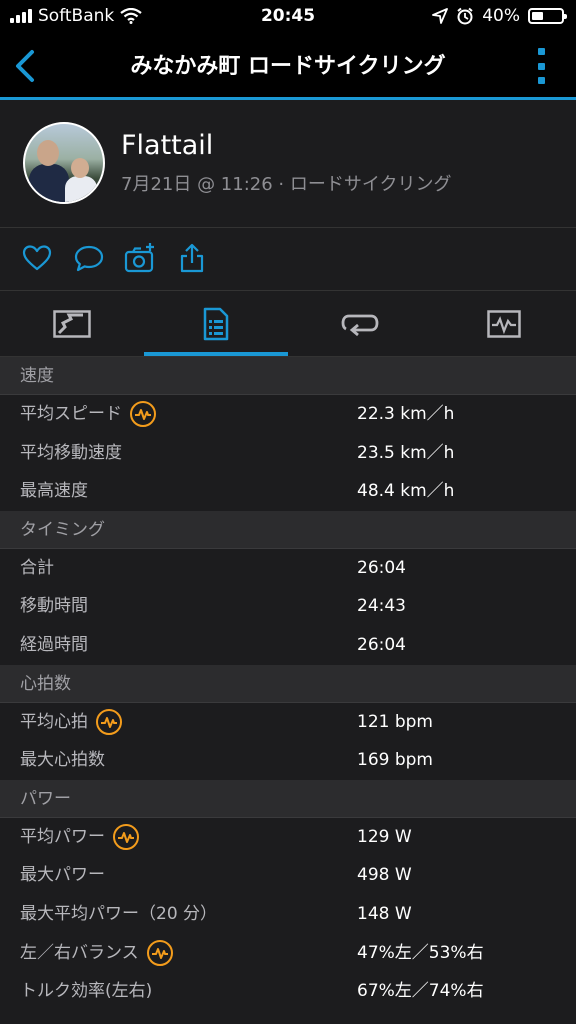 This screenshot has width=576, height=1024. What do you see at coordinates (381, 606) in the screenshot?
I see `stat-value: 24:43` at bounding box center [381, 606].